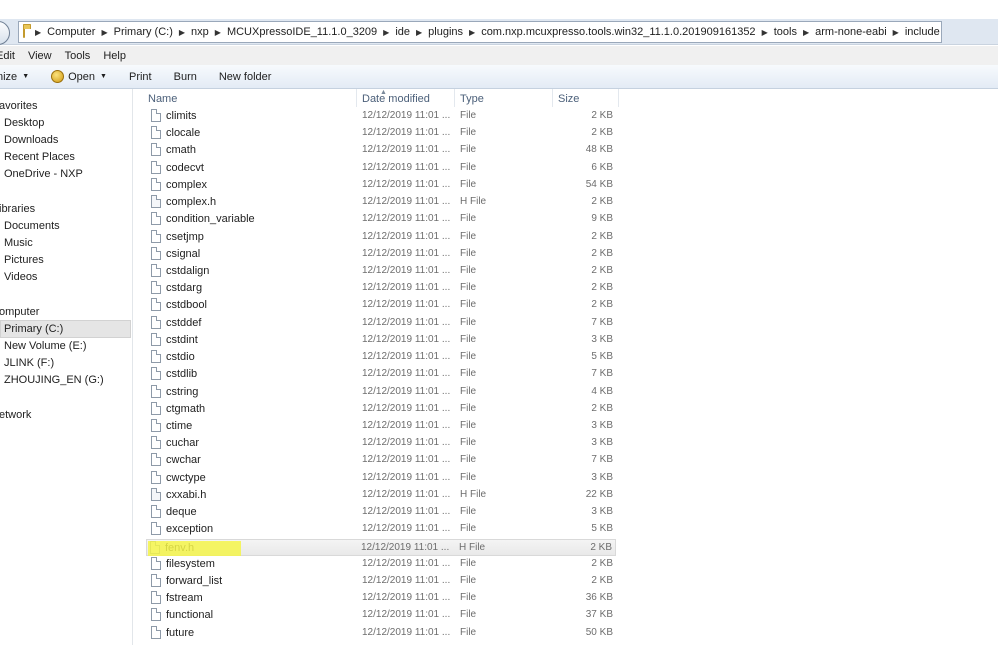 This screenshot has height=645, width=998. What do you see at coordinates (79, 76) in the screenshot?
I see `open-button: Open ▼` at bounding box center [79, 76].